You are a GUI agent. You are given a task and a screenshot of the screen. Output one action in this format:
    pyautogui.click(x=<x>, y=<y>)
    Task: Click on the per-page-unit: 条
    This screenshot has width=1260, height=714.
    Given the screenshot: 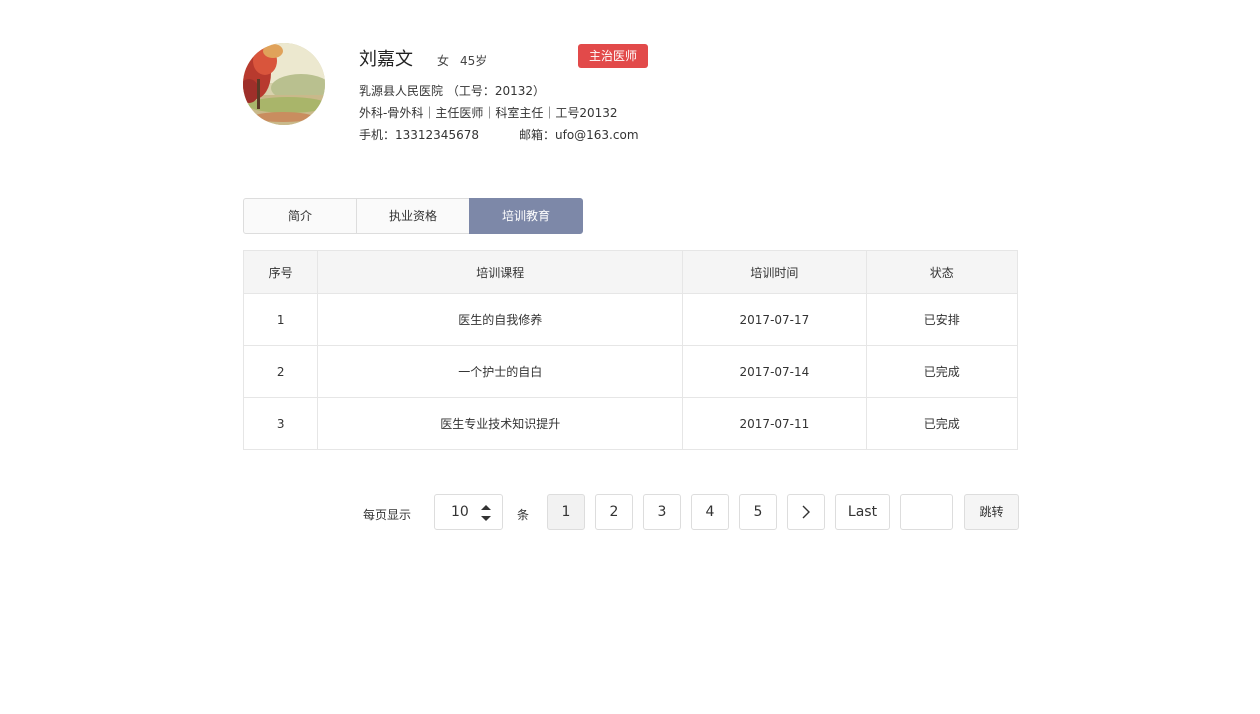 What is the action you would take?
    pyautogui.click(x=523, y=515)
    